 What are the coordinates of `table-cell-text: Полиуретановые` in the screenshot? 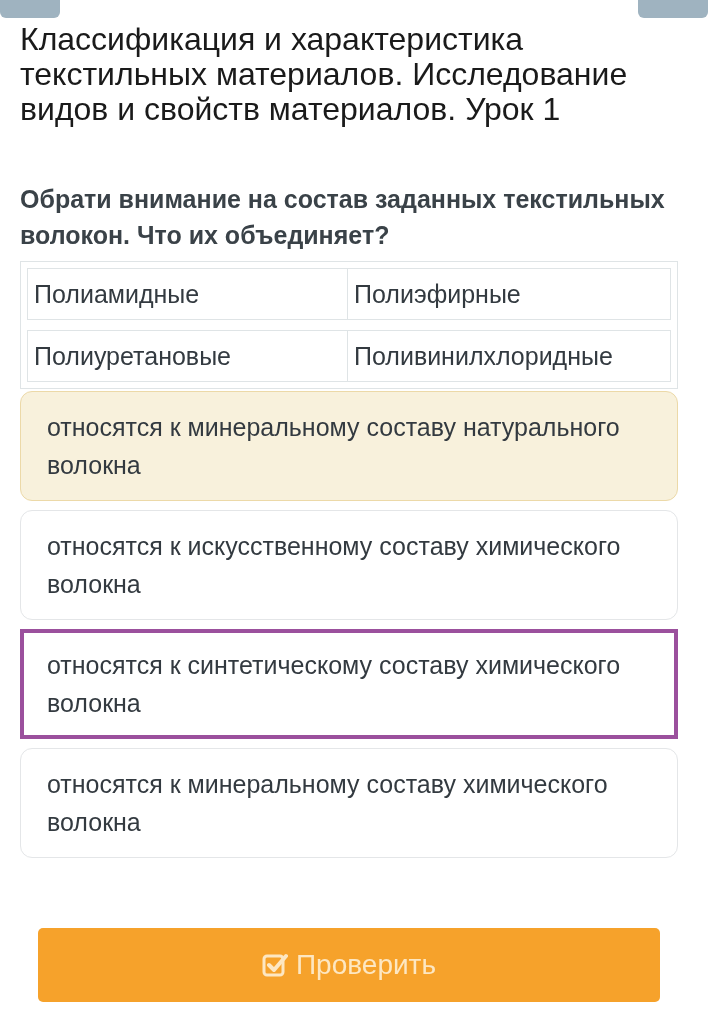 It's located at (132, 356).